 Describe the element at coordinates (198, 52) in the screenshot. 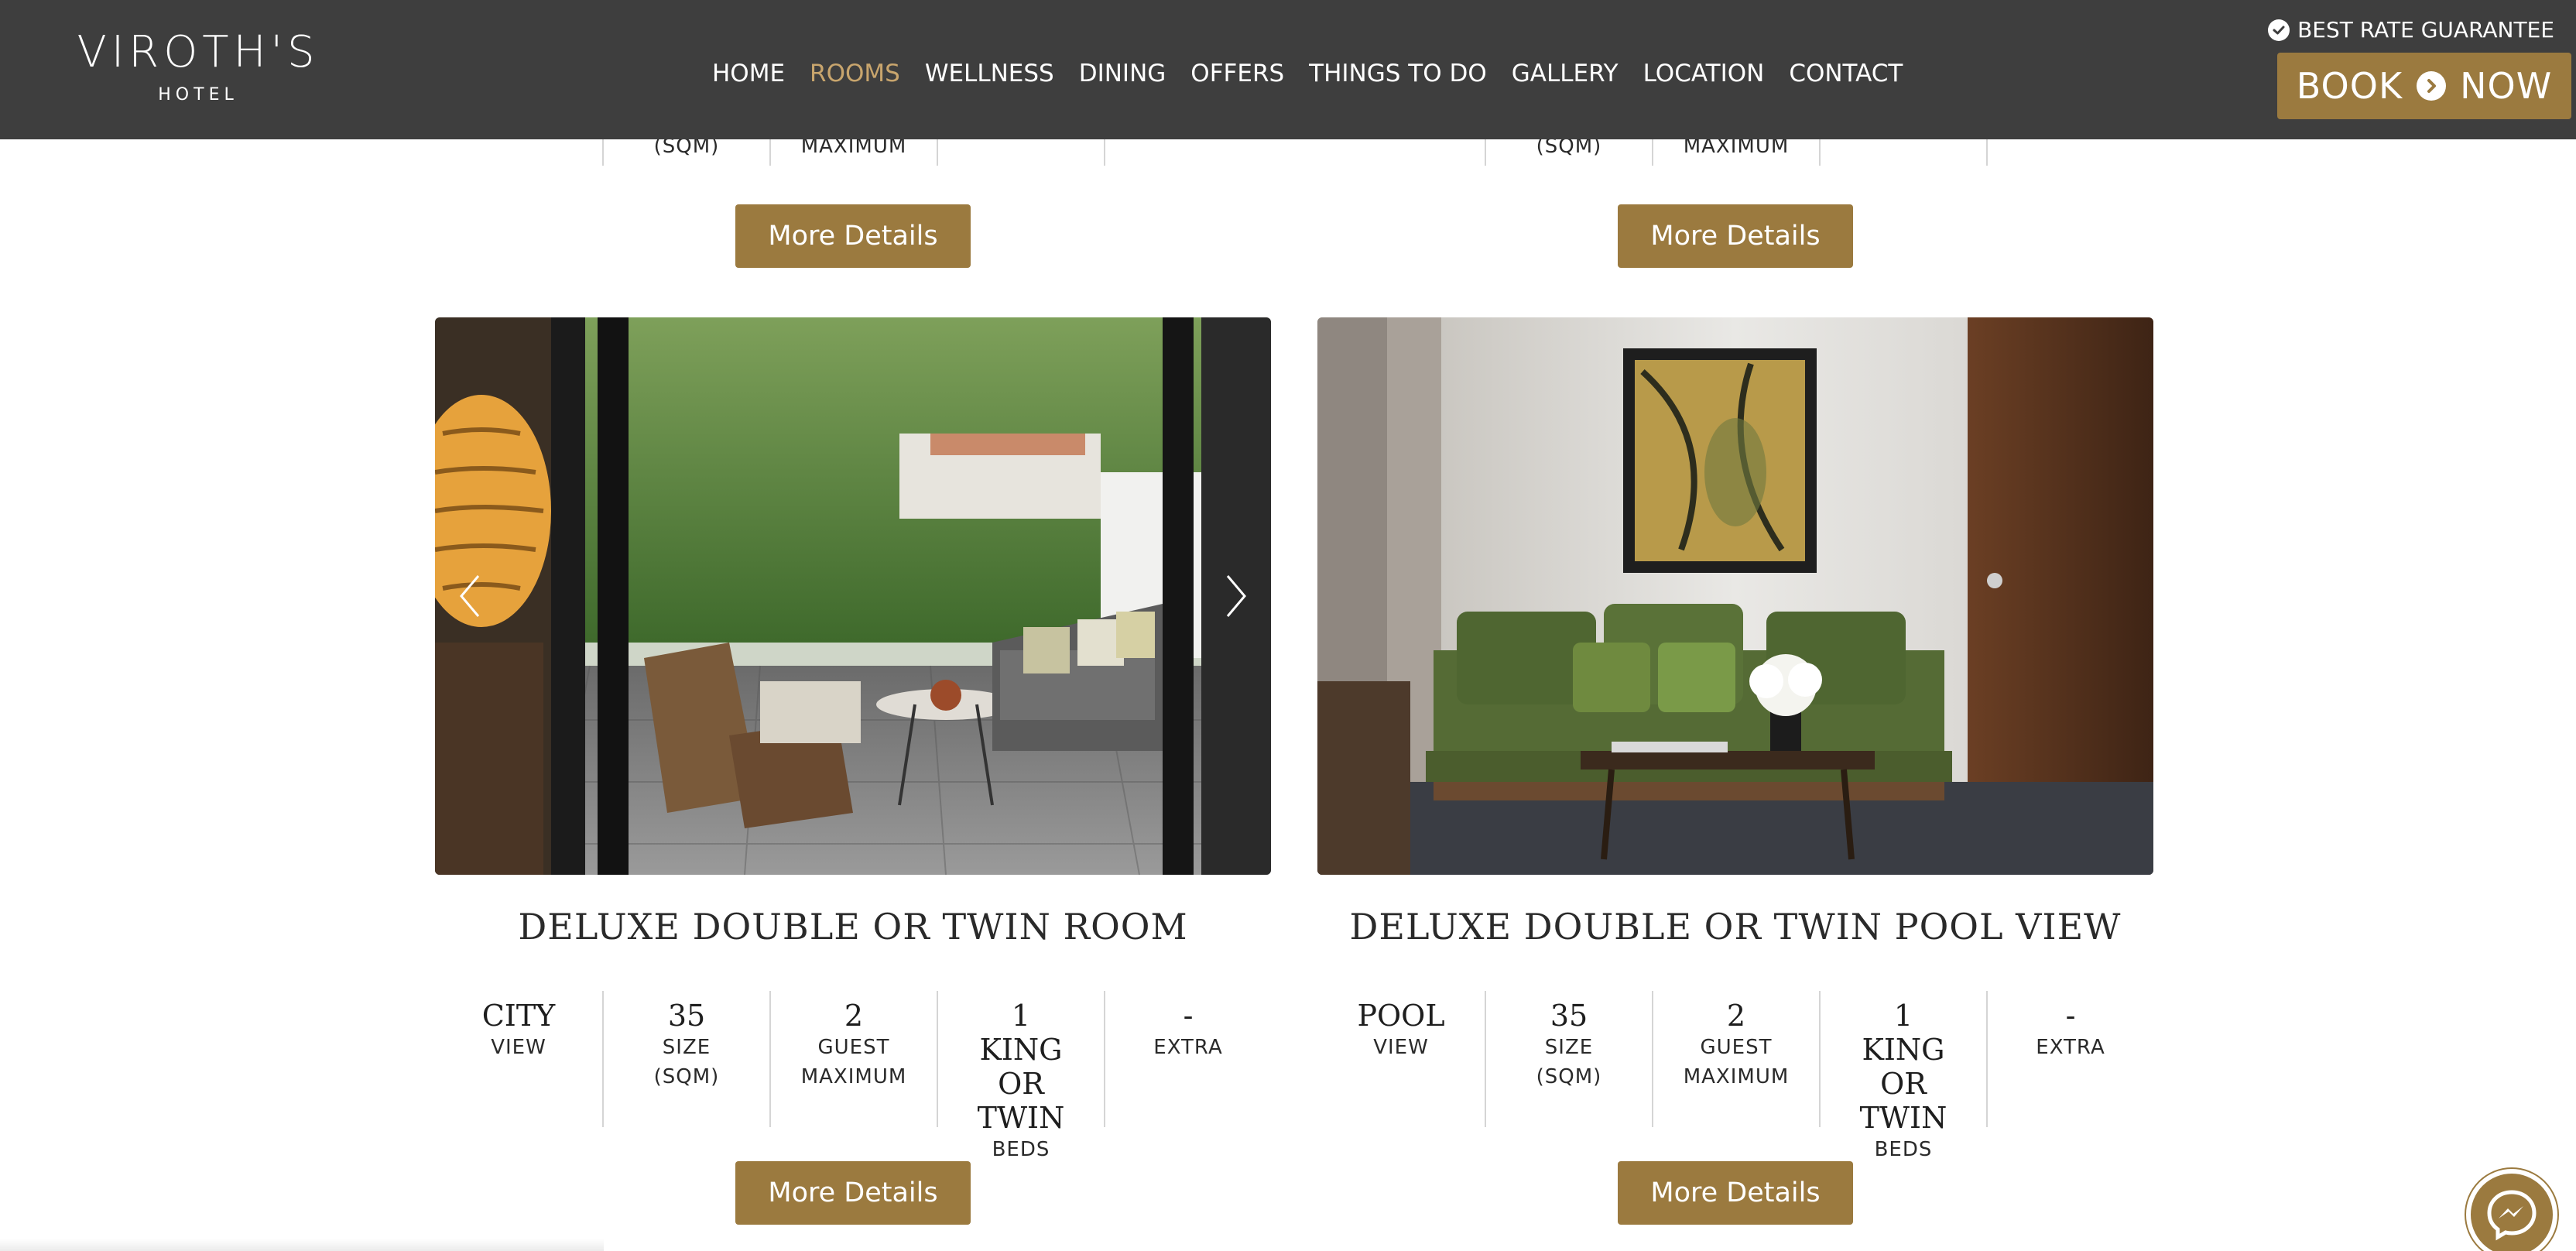

I see `logo-wordmark: VIROTH'S` at that location.